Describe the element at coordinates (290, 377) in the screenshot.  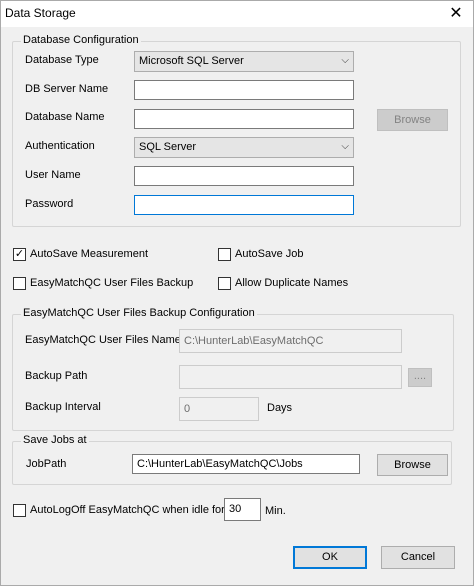
I see `backup-path-input` at that location.